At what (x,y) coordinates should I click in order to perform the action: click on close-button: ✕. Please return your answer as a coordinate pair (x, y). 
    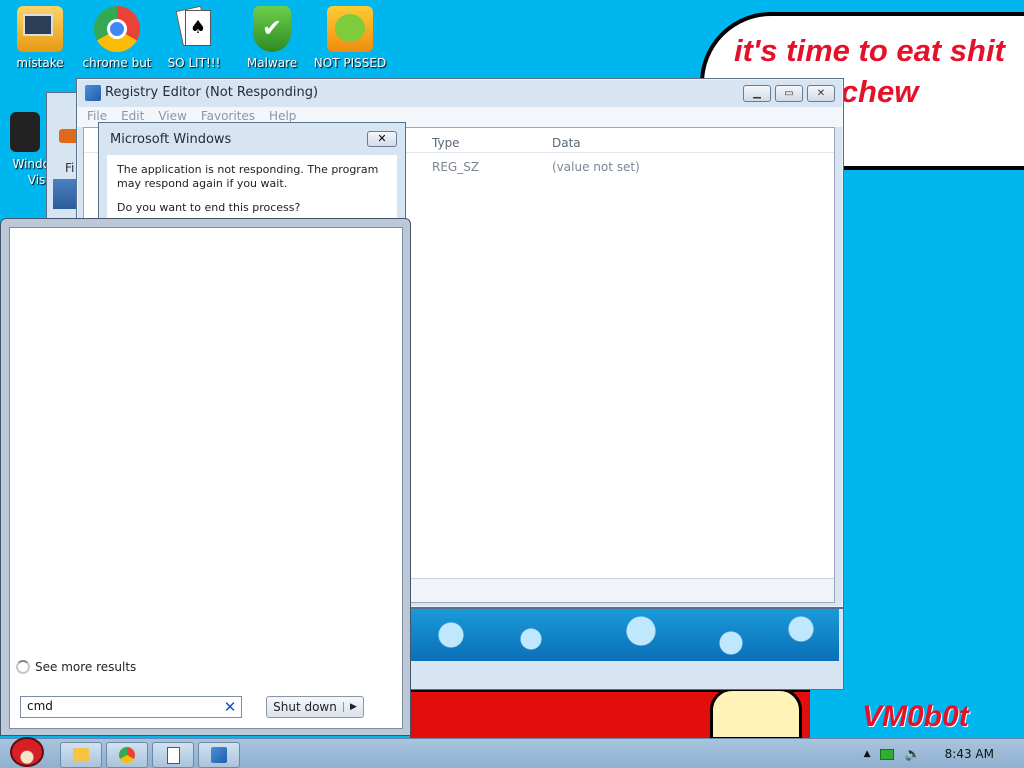
    Looking at the image, I should click on (821, 93).